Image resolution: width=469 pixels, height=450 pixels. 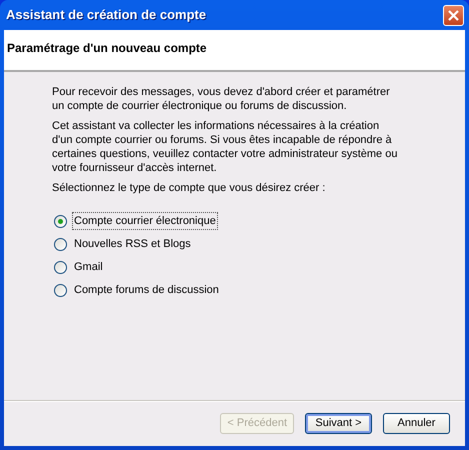 What do you see at coordinates (105, 15) in the screenshot?
I see `window-title: Assistant de création de compte` at bounding box center [105, 15].